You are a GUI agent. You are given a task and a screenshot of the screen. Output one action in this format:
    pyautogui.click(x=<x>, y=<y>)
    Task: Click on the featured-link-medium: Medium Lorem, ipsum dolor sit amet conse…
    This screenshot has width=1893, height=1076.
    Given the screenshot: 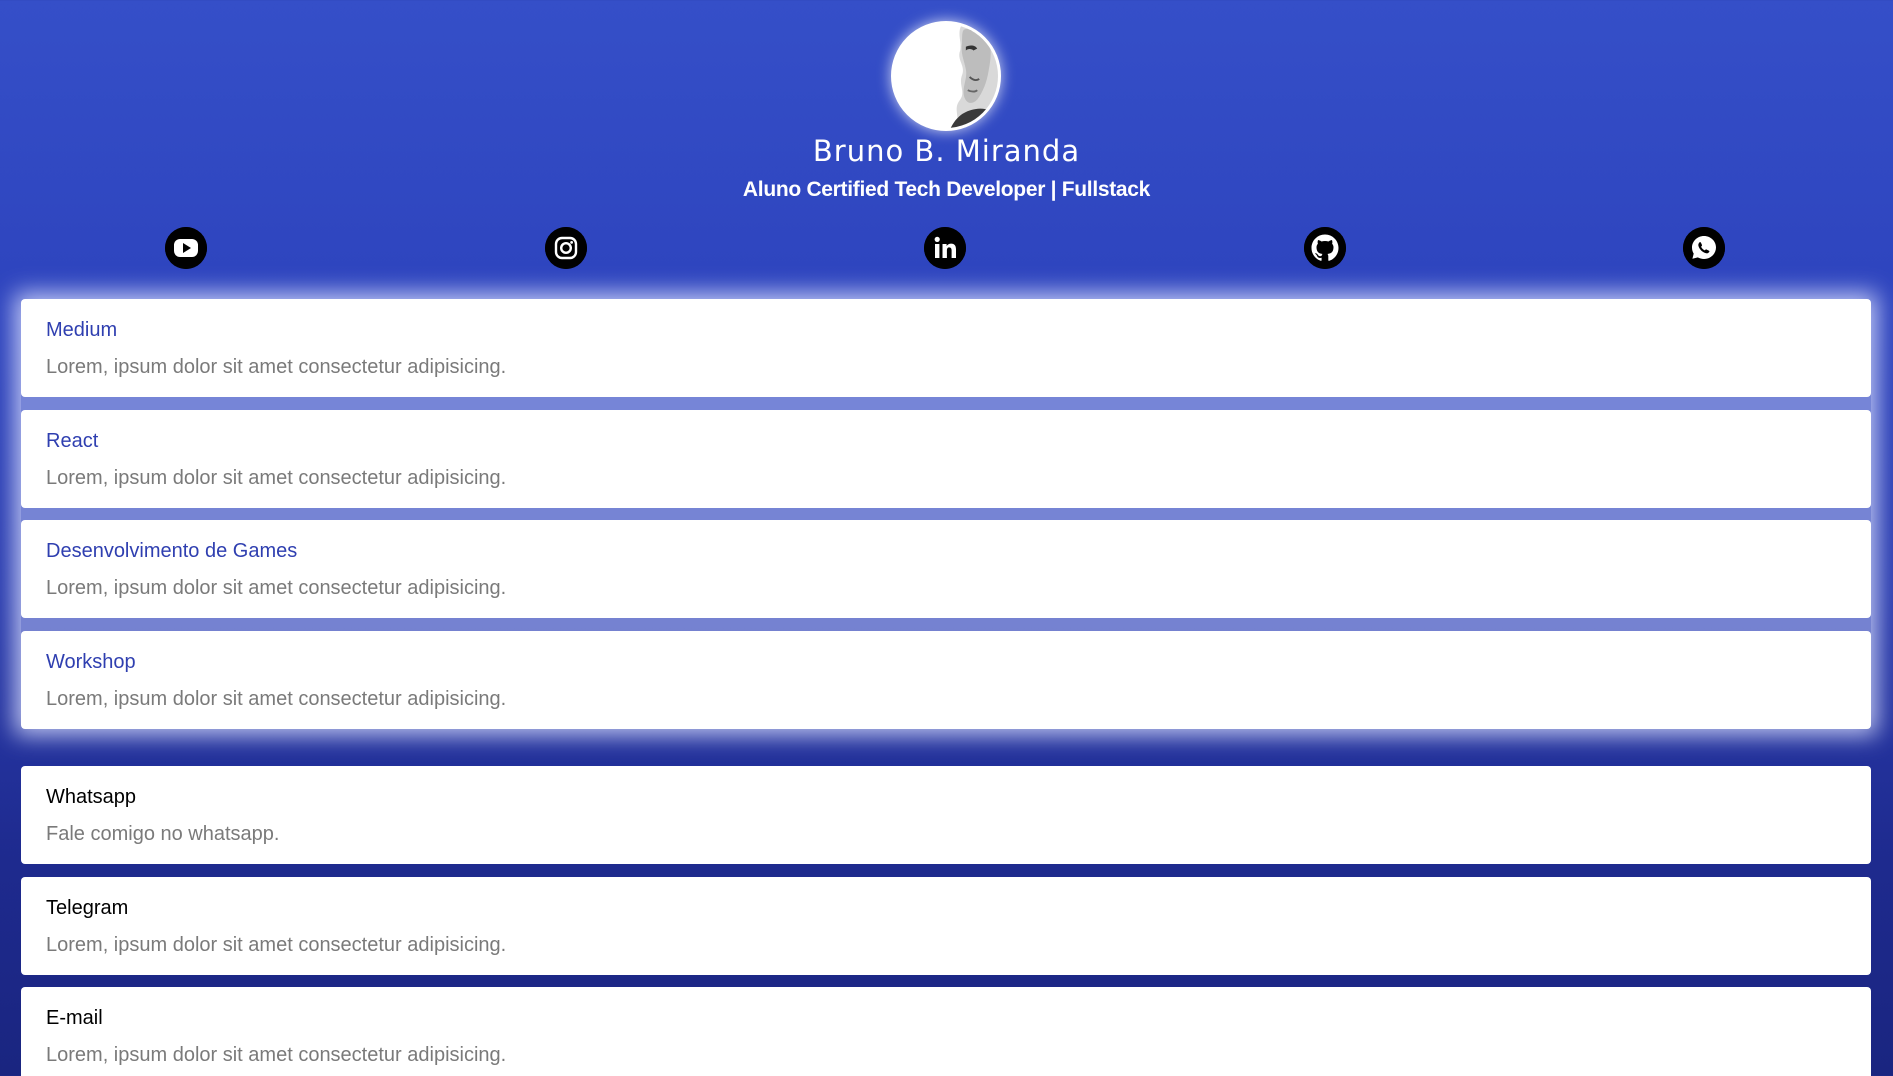 What is the action you would take?
    pyautogui.click(x=946, y=348)
    